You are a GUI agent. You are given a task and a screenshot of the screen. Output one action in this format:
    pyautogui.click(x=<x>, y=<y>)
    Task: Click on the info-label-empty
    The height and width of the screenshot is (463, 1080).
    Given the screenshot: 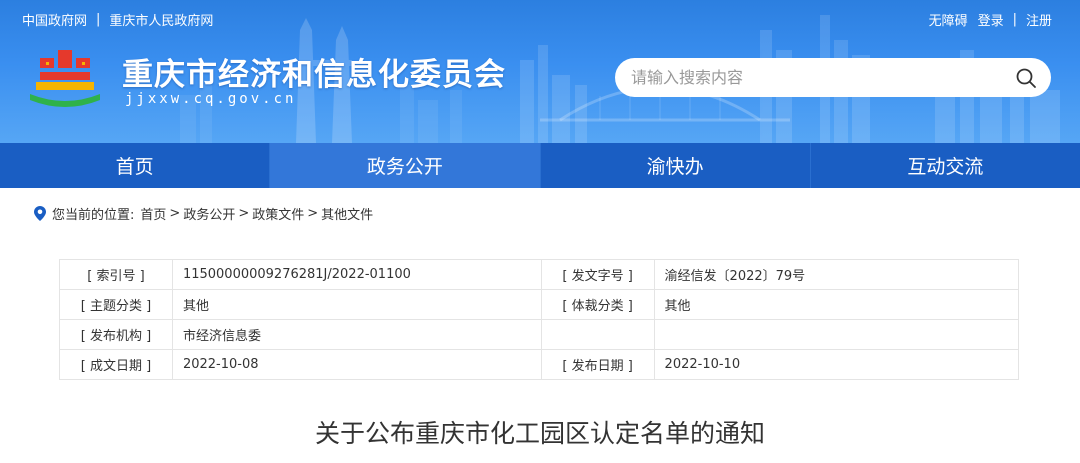 What is the action you would take?
    pyautogui.click(x=597, y=334)
    